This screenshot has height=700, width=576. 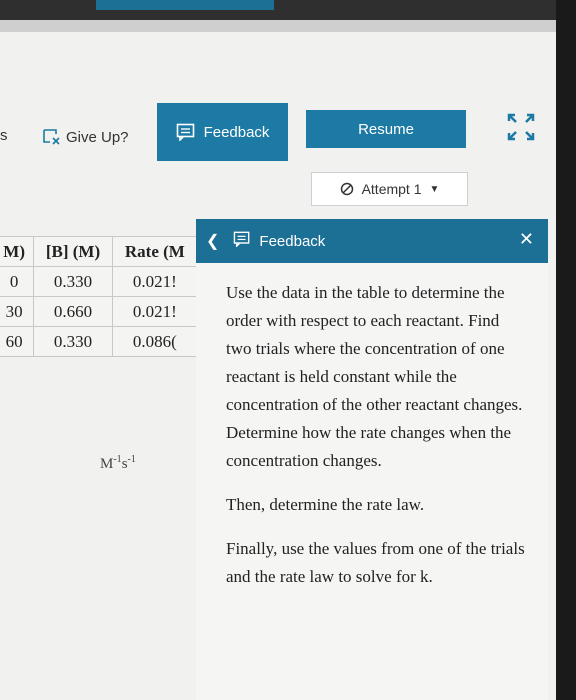 What do you see at coordinates (185, 5) in the screenshot?
I see `top-tab` at bounding box center [185, 5].